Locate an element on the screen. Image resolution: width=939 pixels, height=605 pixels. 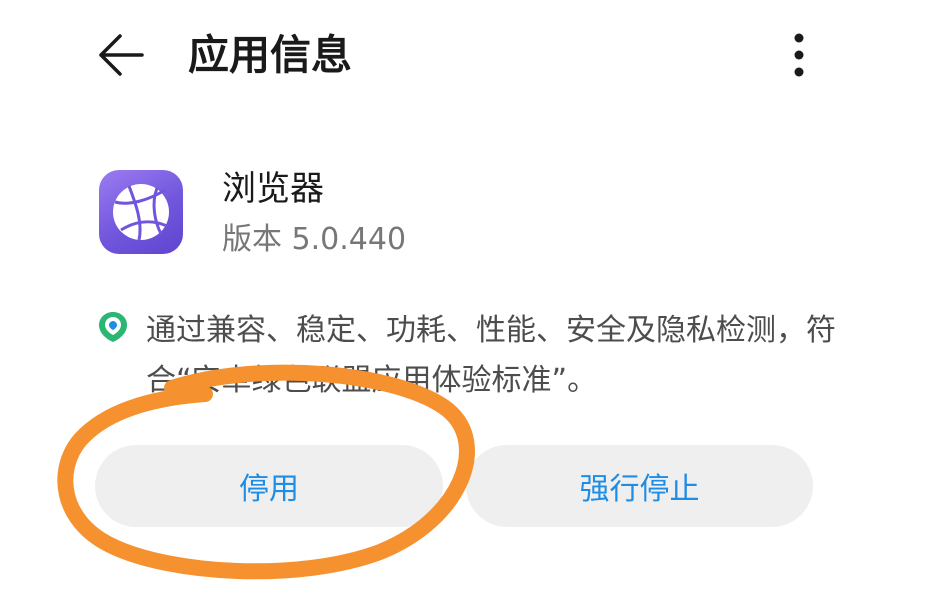
certification-text: 通过兼容、稳定、功耗、性能、安全及隐私检测，符合“安卓绿色联盟应用体验标准”。 is located at coordinates (491, 355).